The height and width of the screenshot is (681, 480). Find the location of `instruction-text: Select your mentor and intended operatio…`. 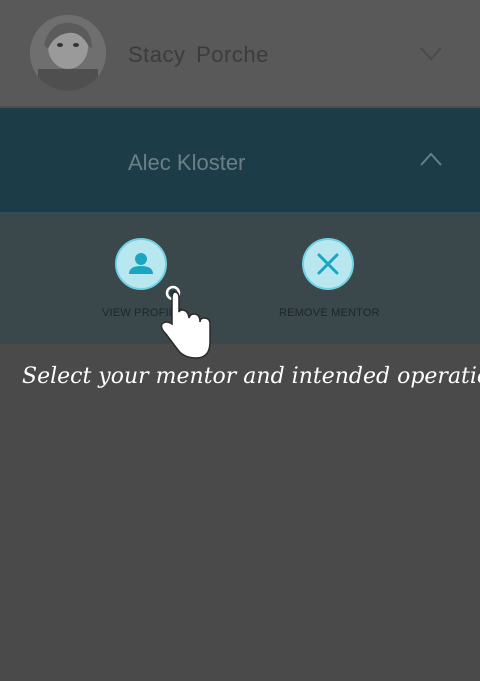

instruction-text: Select your mentor and intended operatio… is located at coordinates (251, 376).